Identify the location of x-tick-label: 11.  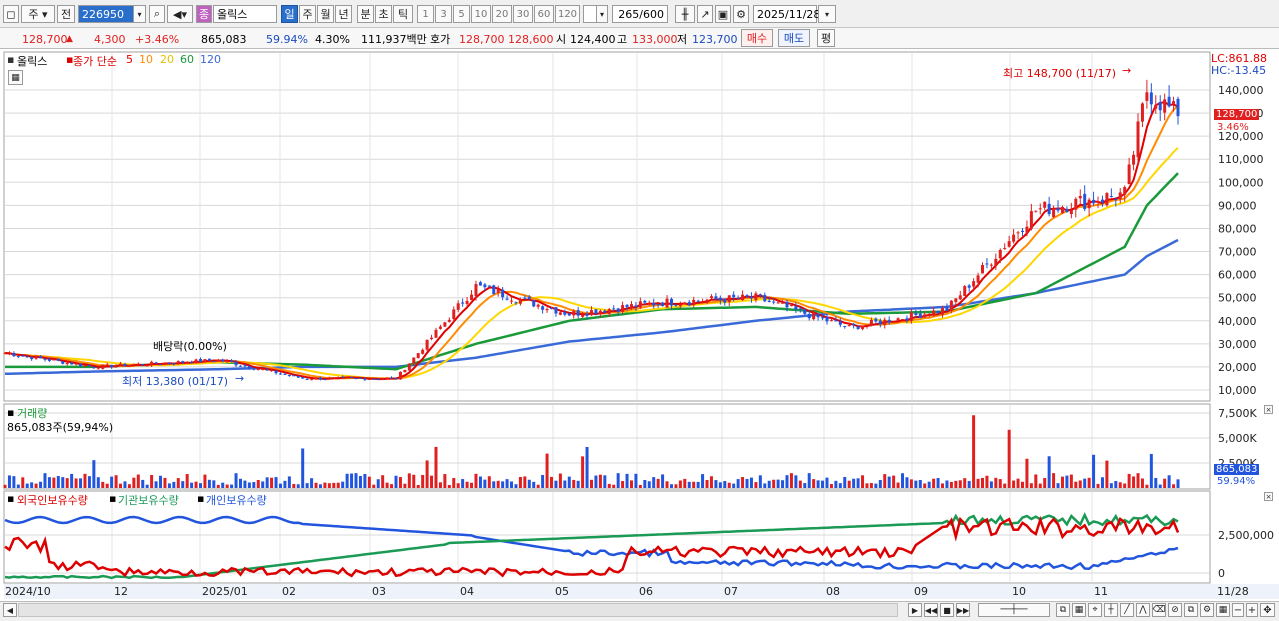
(1101, 591).